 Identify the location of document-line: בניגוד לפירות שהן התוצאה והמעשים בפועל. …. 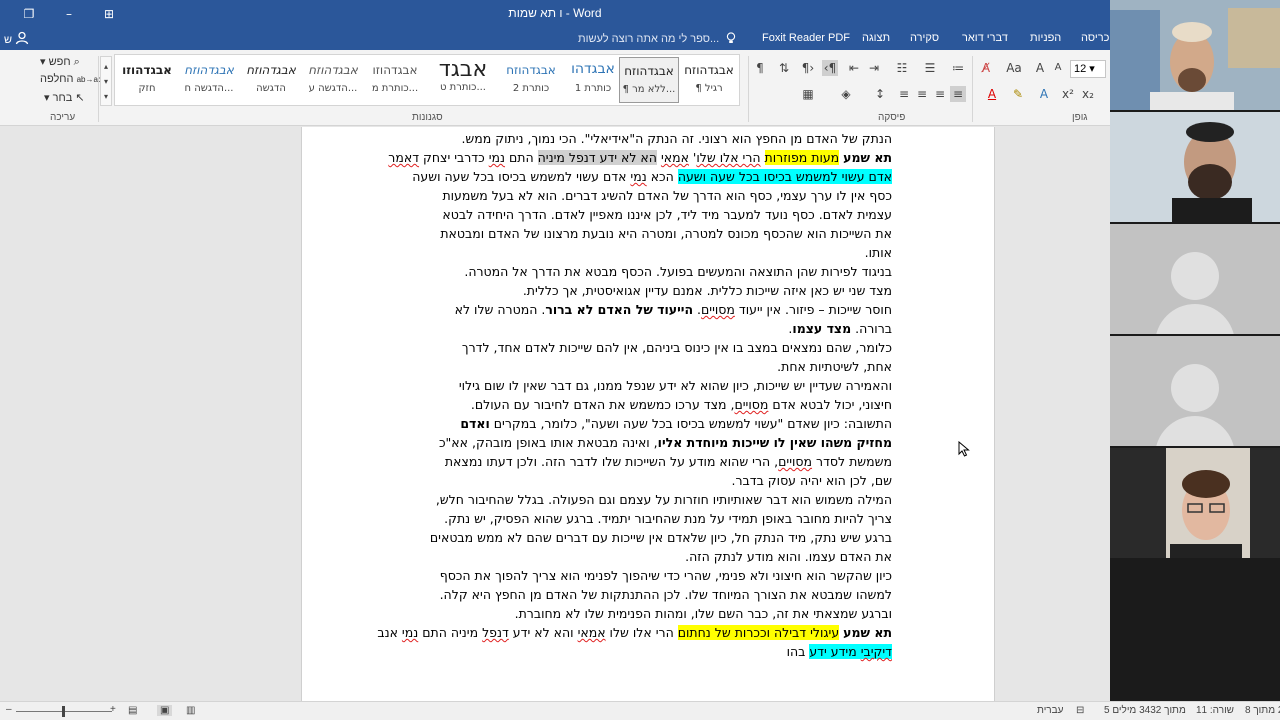
(649, 271).